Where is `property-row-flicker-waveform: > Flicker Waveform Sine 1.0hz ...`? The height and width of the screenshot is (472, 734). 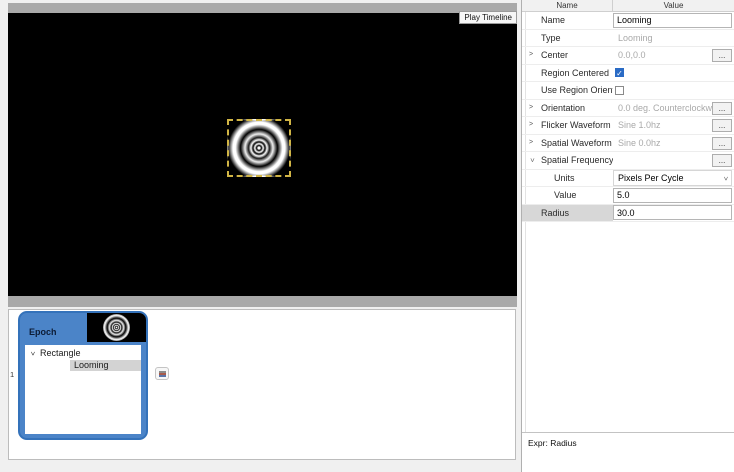
property-row-flicker-waveform: > Flicker Waveform Sine 1.0hz ... is located at coordinates (628, 126).